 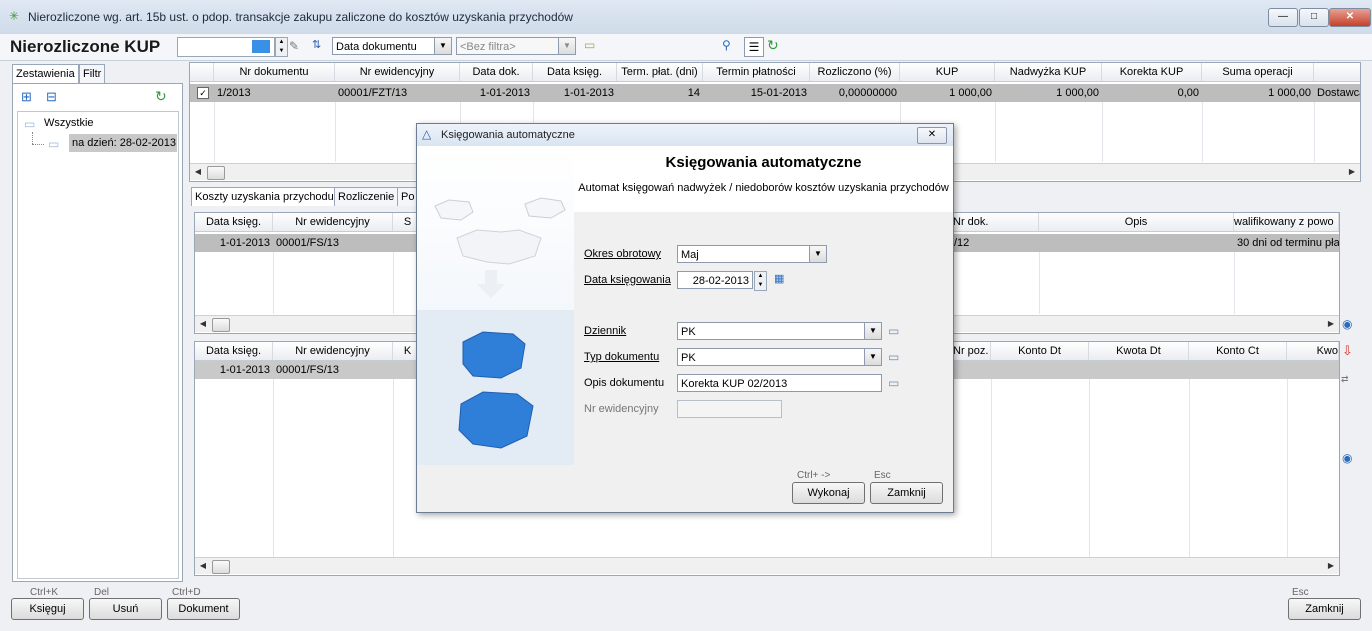 What do you see at coordinates (971, 351) in the screenshot?
I see `col-nr-poz: Nr poz.` at bounding box center [971, 351].